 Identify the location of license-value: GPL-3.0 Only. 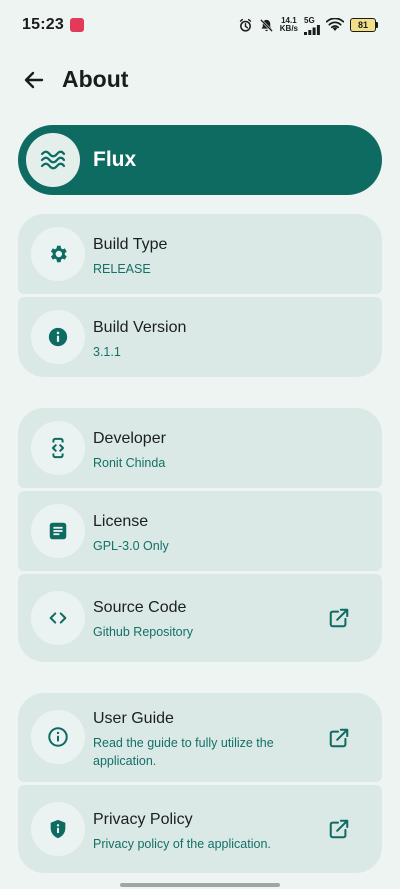
(131, 546).